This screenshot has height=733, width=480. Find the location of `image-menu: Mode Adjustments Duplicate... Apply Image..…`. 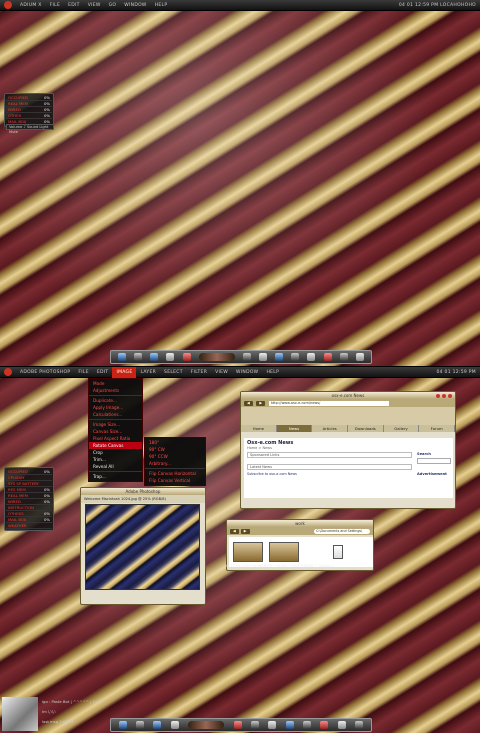

image-menu: Mode Adjustments Duplicate... Apply Image..… is located at coordinates (115, 430).